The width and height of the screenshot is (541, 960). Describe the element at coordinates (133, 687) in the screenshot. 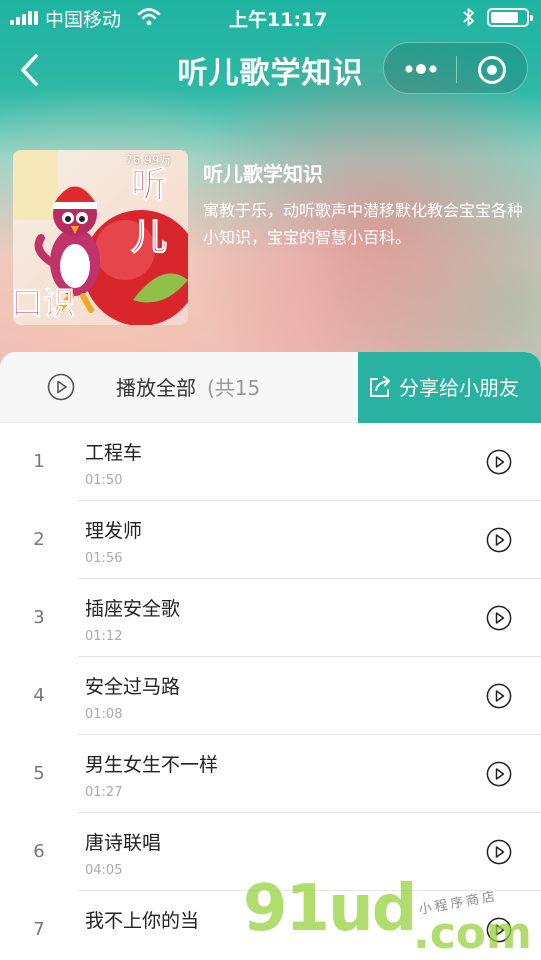

I see `track-title: 安全过马路` at that location.